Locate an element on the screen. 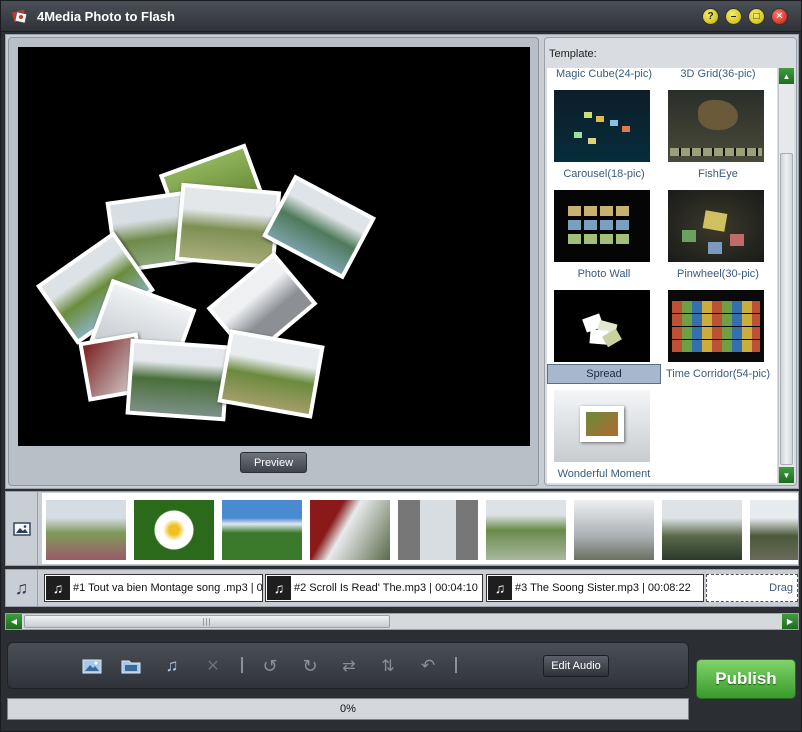 The width and height of the screenshot is (802, 732). preview-button: Preview is located at coordinates (273, 462).